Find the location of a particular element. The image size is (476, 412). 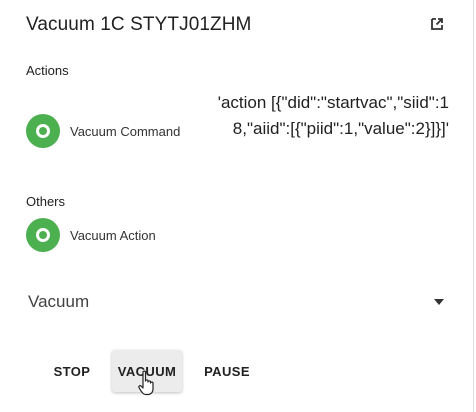

pause-button: PAUSE is located at coordinates (227, 371).